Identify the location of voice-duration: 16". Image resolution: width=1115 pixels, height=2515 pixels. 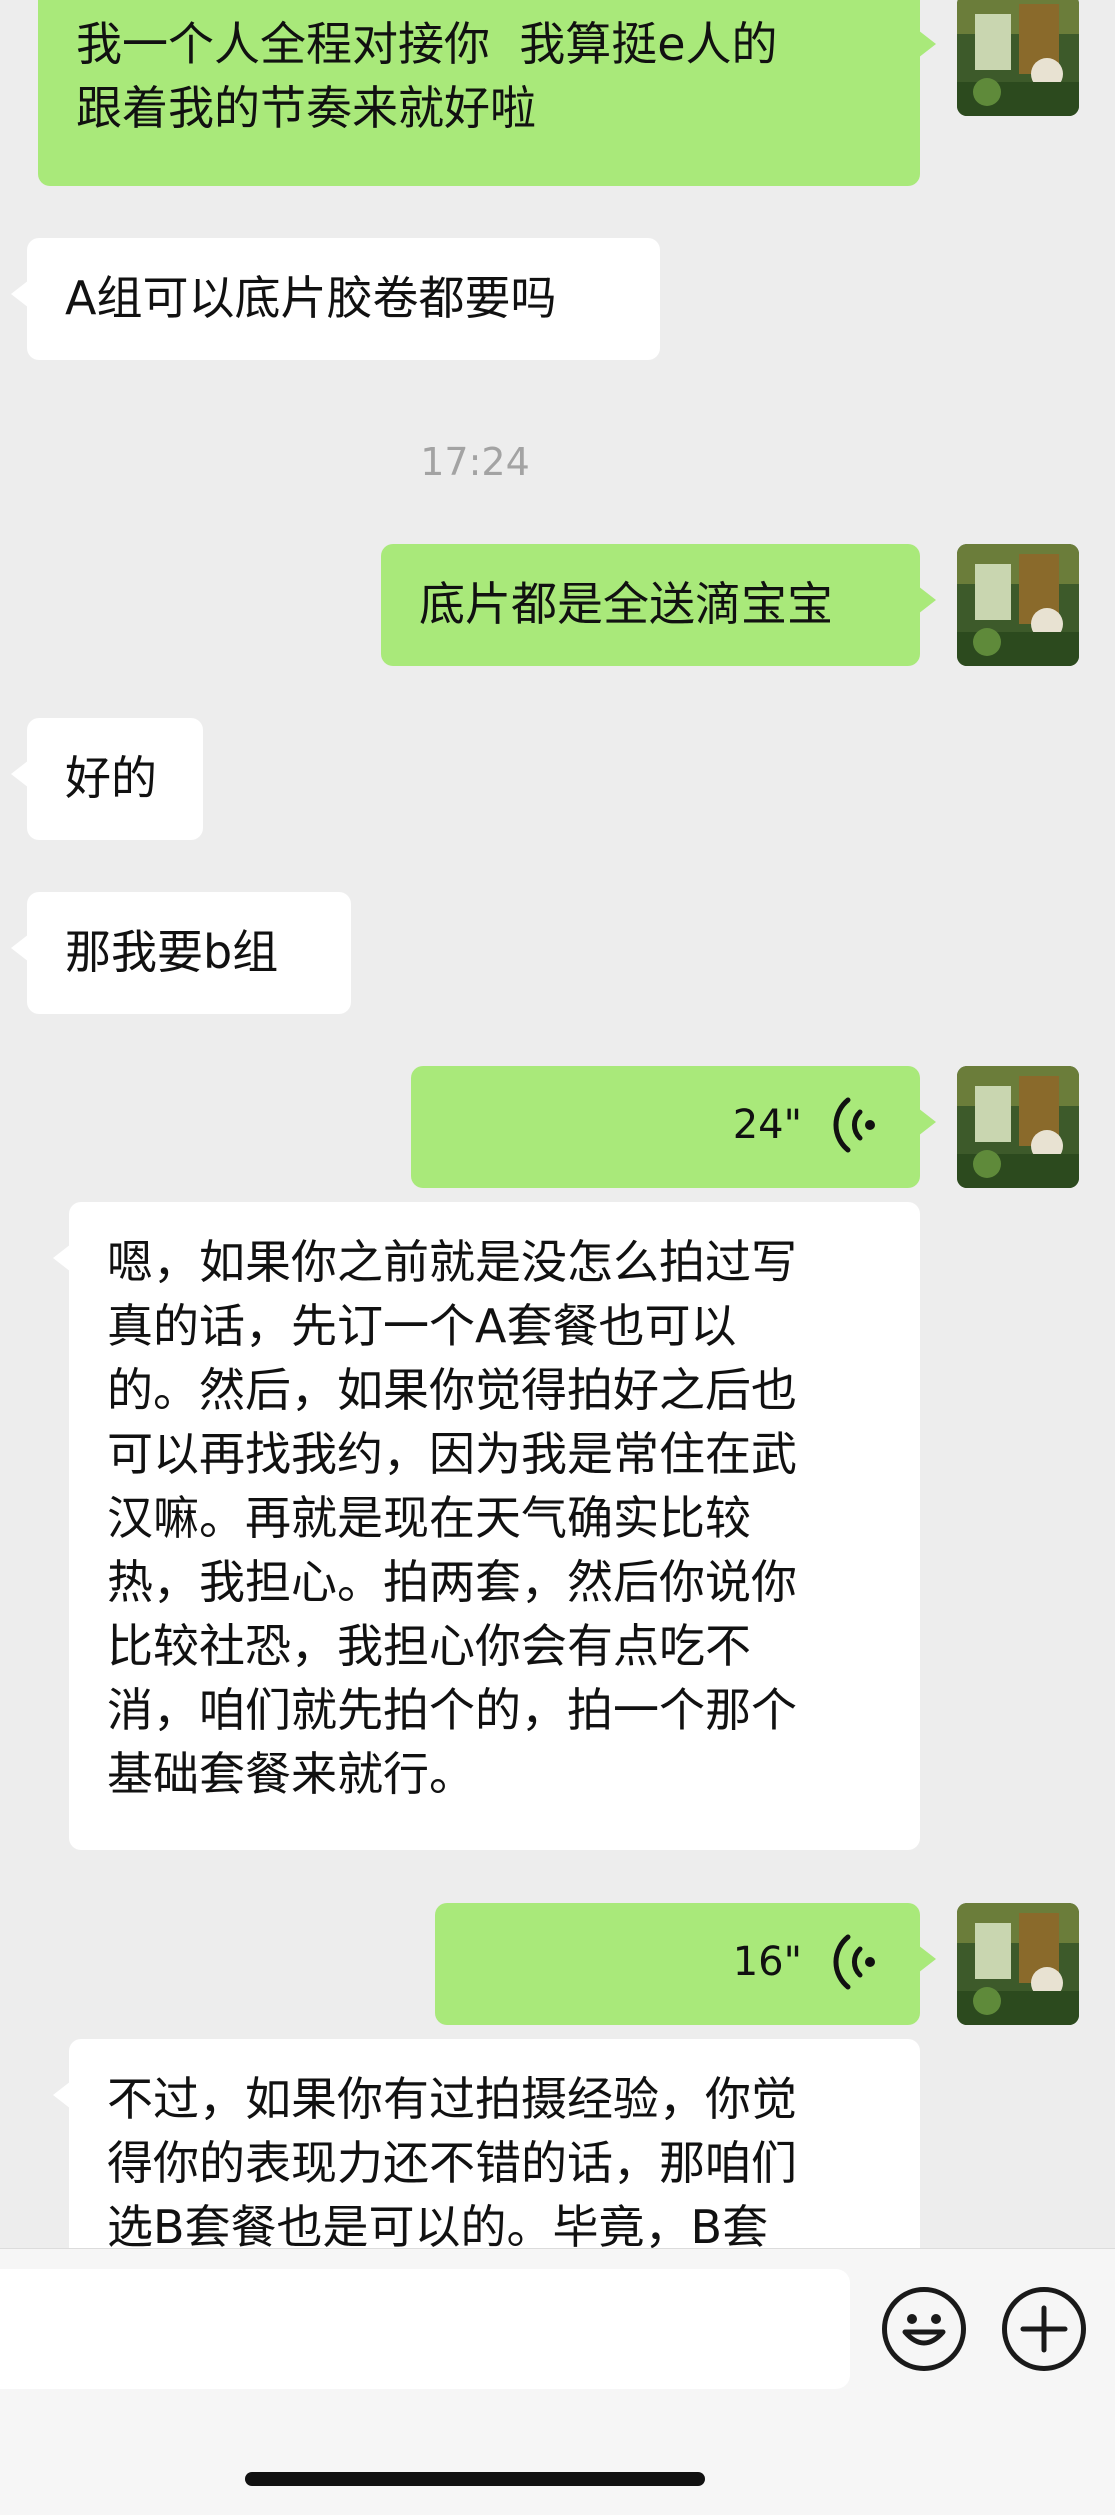
(767, 1962).